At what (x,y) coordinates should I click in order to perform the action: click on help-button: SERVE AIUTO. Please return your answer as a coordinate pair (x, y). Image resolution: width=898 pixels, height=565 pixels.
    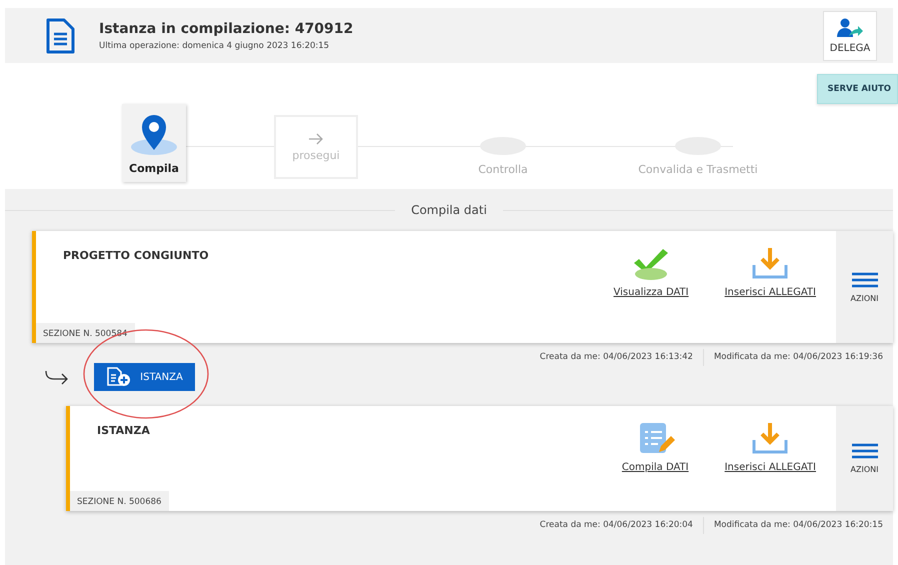
    Looking at the image, I should click on (857, 89).